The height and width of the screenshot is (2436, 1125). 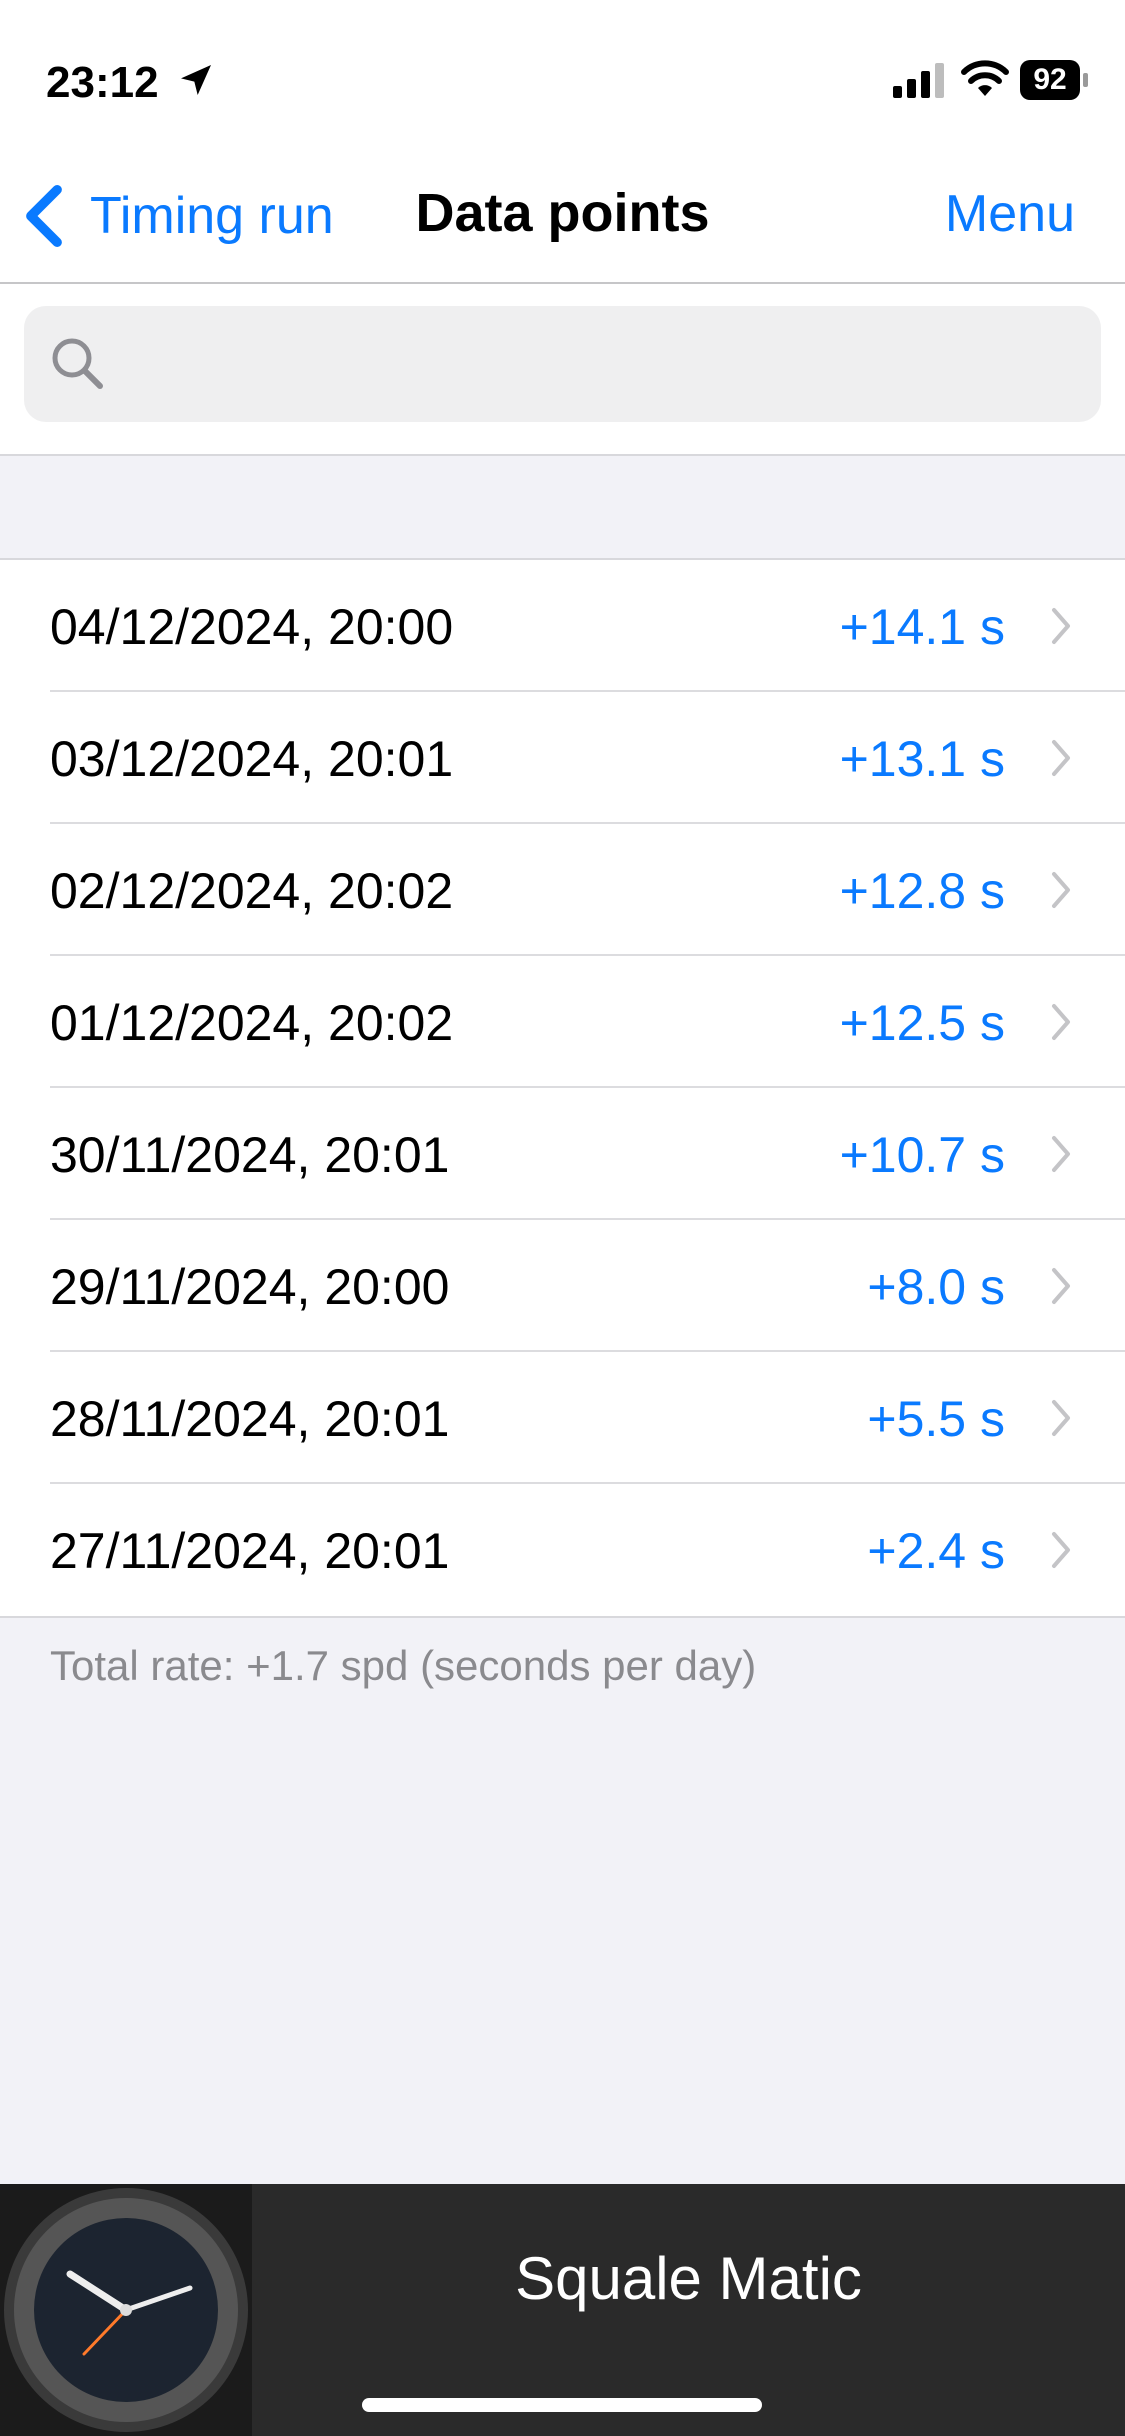 What do you see at coordinates (252, 759) in the screenshot?
I see `data-point-date: 03/12/2024, 20:01` at bounding box center [252, 759].